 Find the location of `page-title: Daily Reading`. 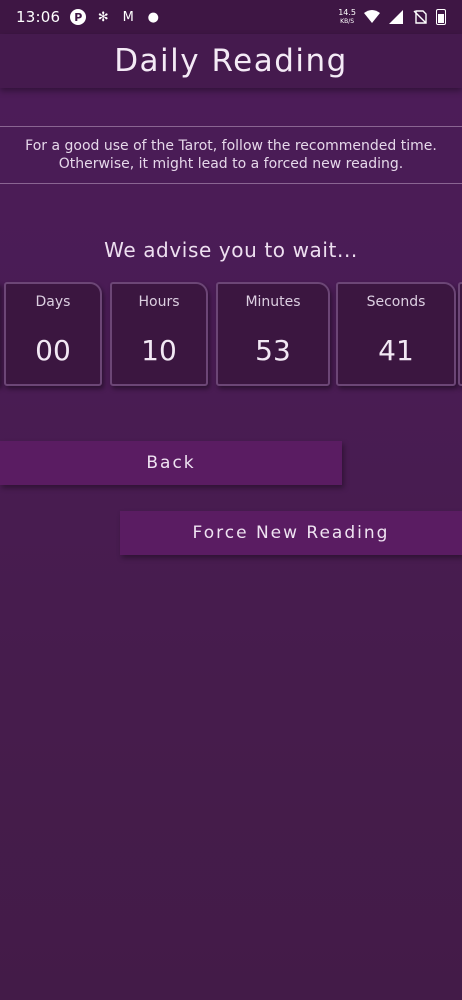

page-title: Daily Reading is located at coordinates (231, 61).